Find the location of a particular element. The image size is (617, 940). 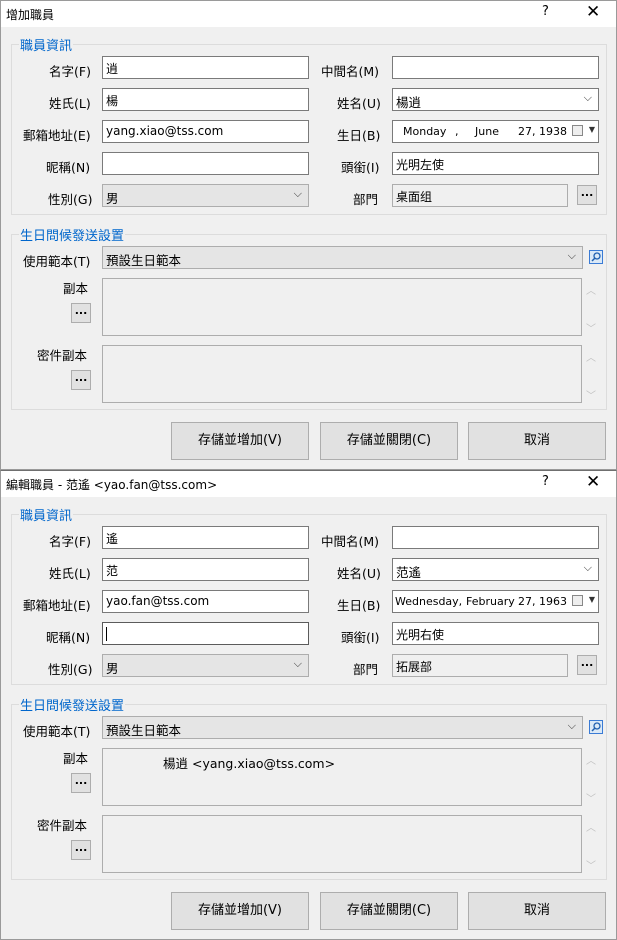

last-name-field: 范 is located at coordinates (205, 569).